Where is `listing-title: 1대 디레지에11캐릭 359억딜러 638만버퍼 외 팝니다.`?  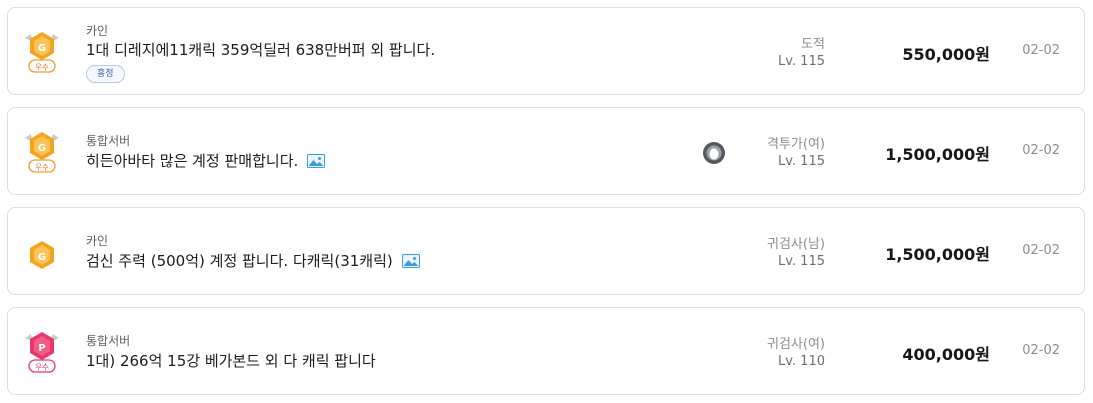
listing-title: 1대 디레지에11캐릭 359억딜러 638만버퍼 외 팝니다. is located at coordinates (260, 49).